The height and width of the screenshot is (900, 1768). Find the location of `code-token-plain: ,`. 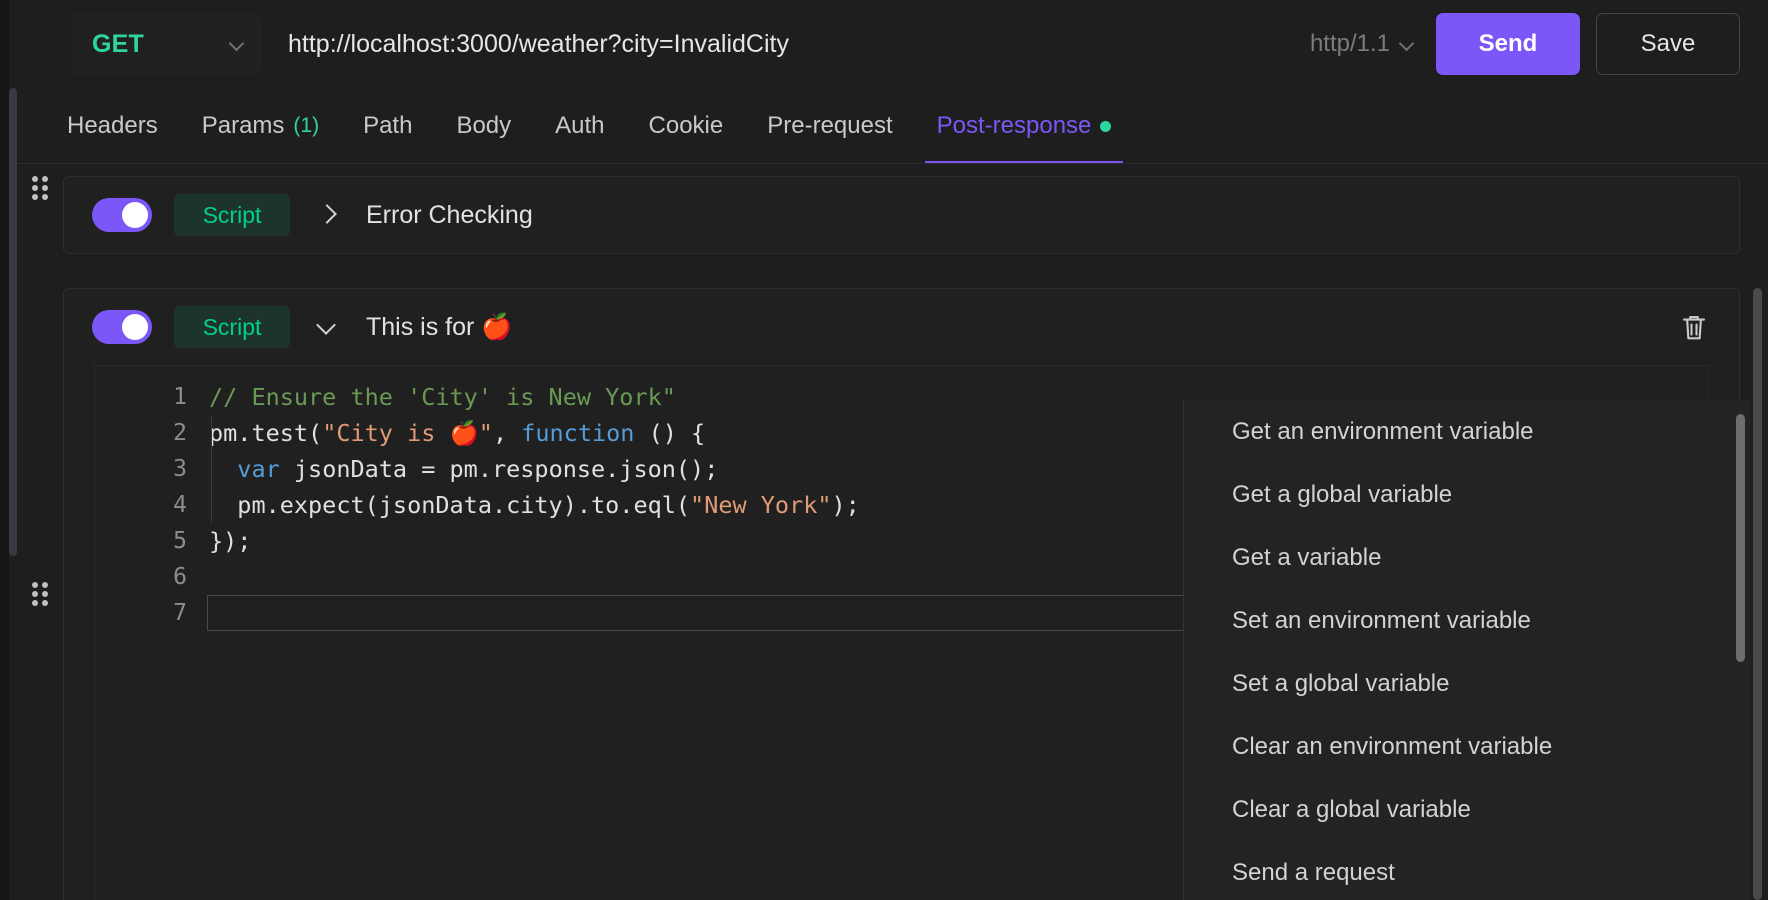

code-token-plain: , is located at coordinates (507, 433).